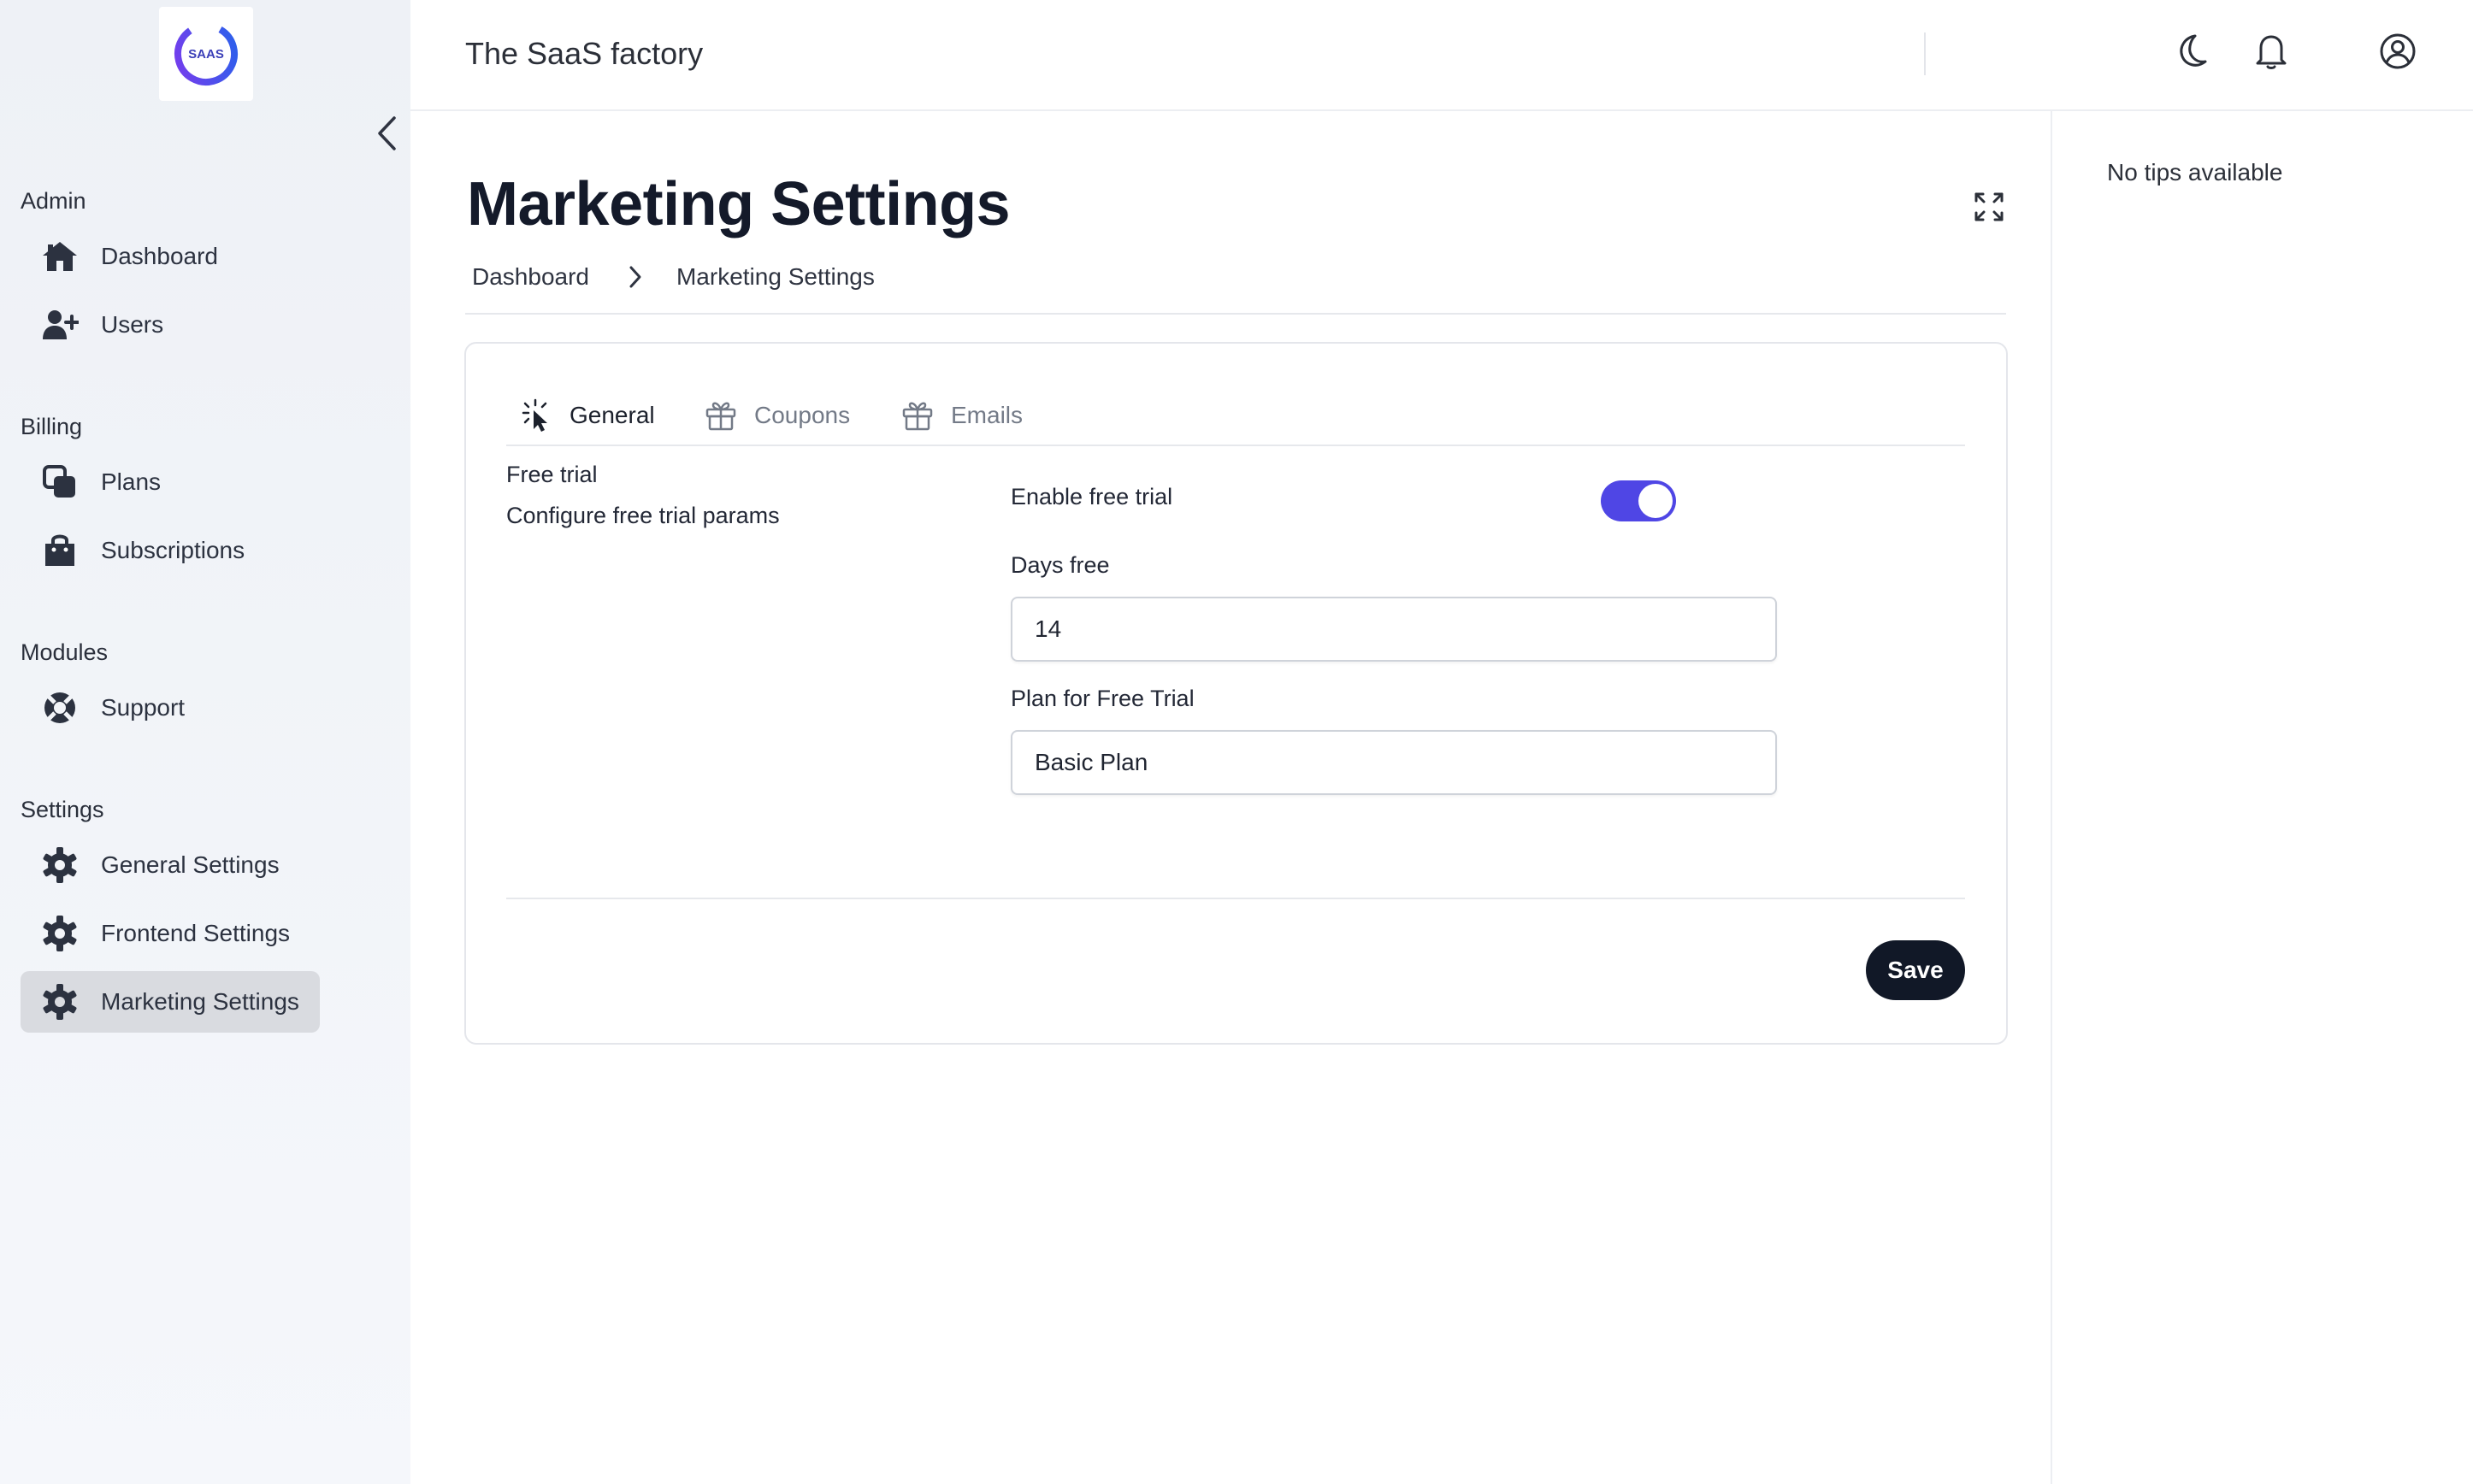  Describe the element at coordinates (196, 933) in the screenshot. I see `sidebar-item-label: Frontend Settings` at that location.